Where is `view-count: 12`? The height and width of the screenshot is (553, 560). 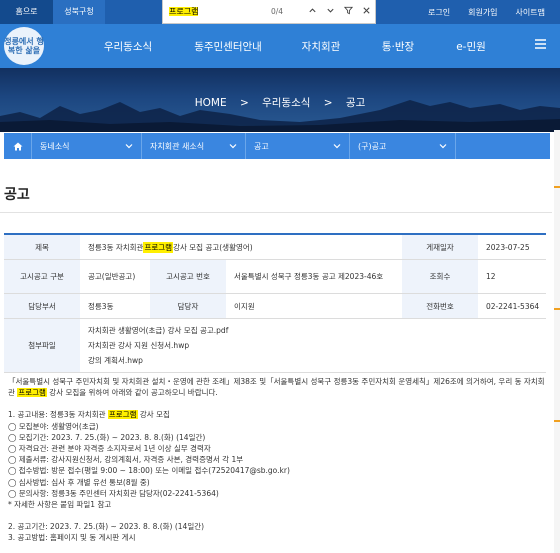
view-count: 12 is located at coordinates (491, 276).